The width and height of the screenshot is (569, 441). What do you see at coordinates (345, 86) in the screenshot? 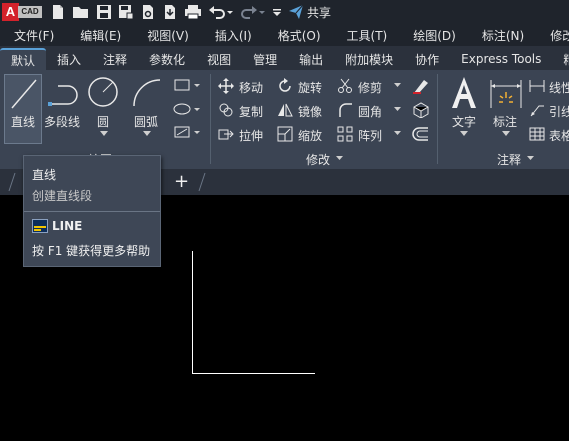
I see `trim-icon` at bounding box center [345, 86].